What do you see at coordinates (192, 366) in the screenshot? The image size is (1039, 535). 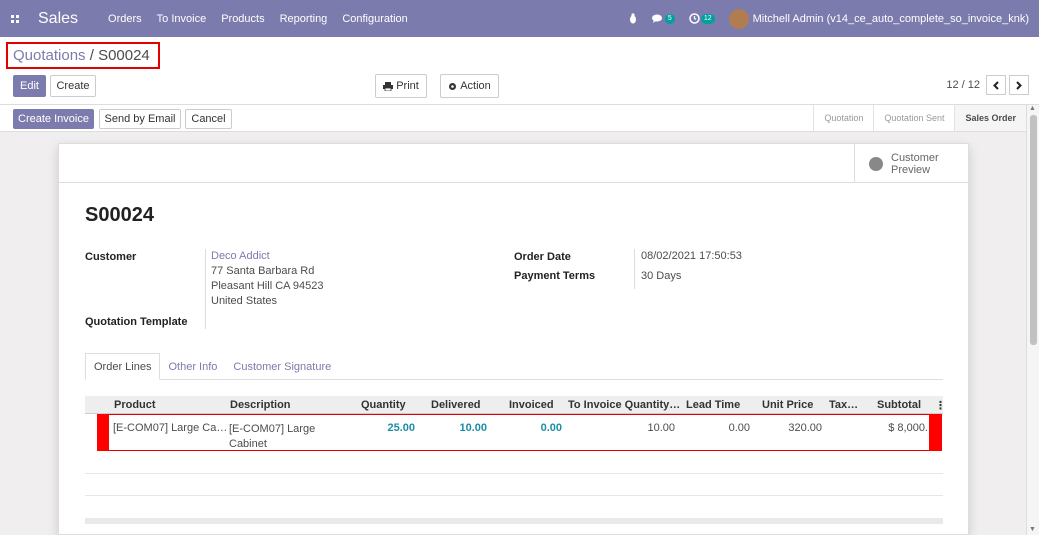 I see `tab-other-info: Other Info` at bounding box center [192, 366].